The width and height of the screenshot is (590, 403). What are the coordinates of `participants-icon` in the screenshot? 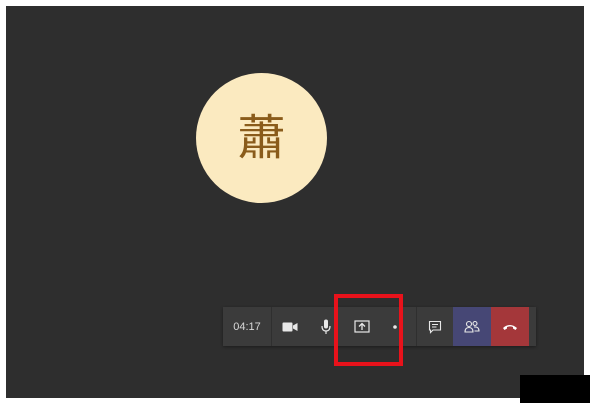 It's located at (472, 326).